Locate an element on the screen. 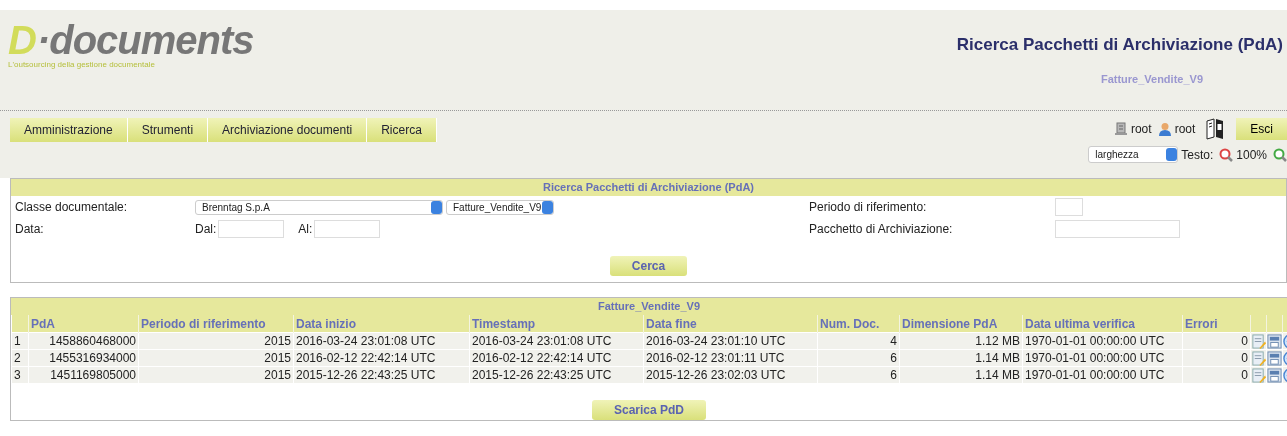  table-cell: 2016-03-24 23:01:10 UTC is located at coordinates (730, 341).